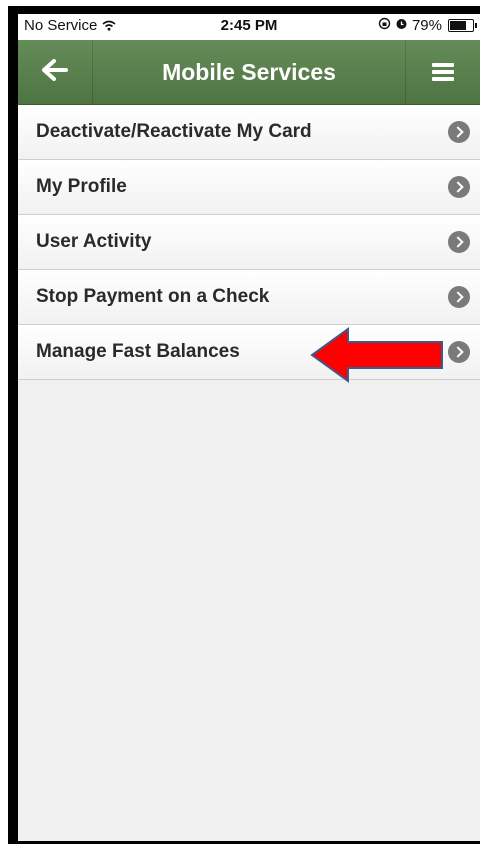 Image resolution: width=484 pixels, height=849 pixels. What do you see at coordinates (94, 241) in the screenshot?
I see `list-item-label: User Activity` at bounding box center [94, 241].